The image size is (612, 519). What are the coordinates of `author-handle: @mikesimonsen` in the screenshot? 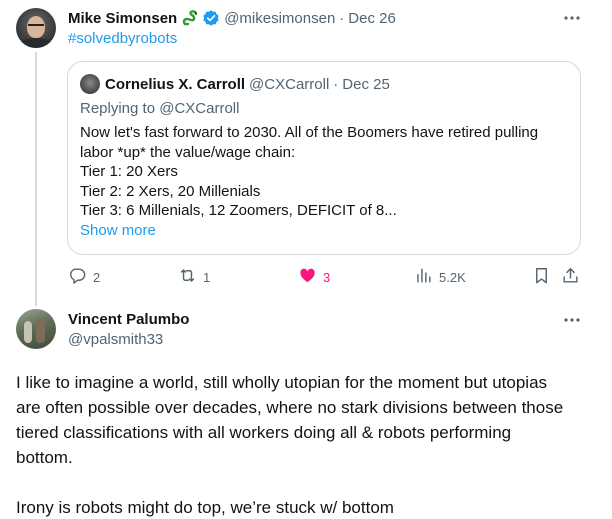 It's located at (279, 18).